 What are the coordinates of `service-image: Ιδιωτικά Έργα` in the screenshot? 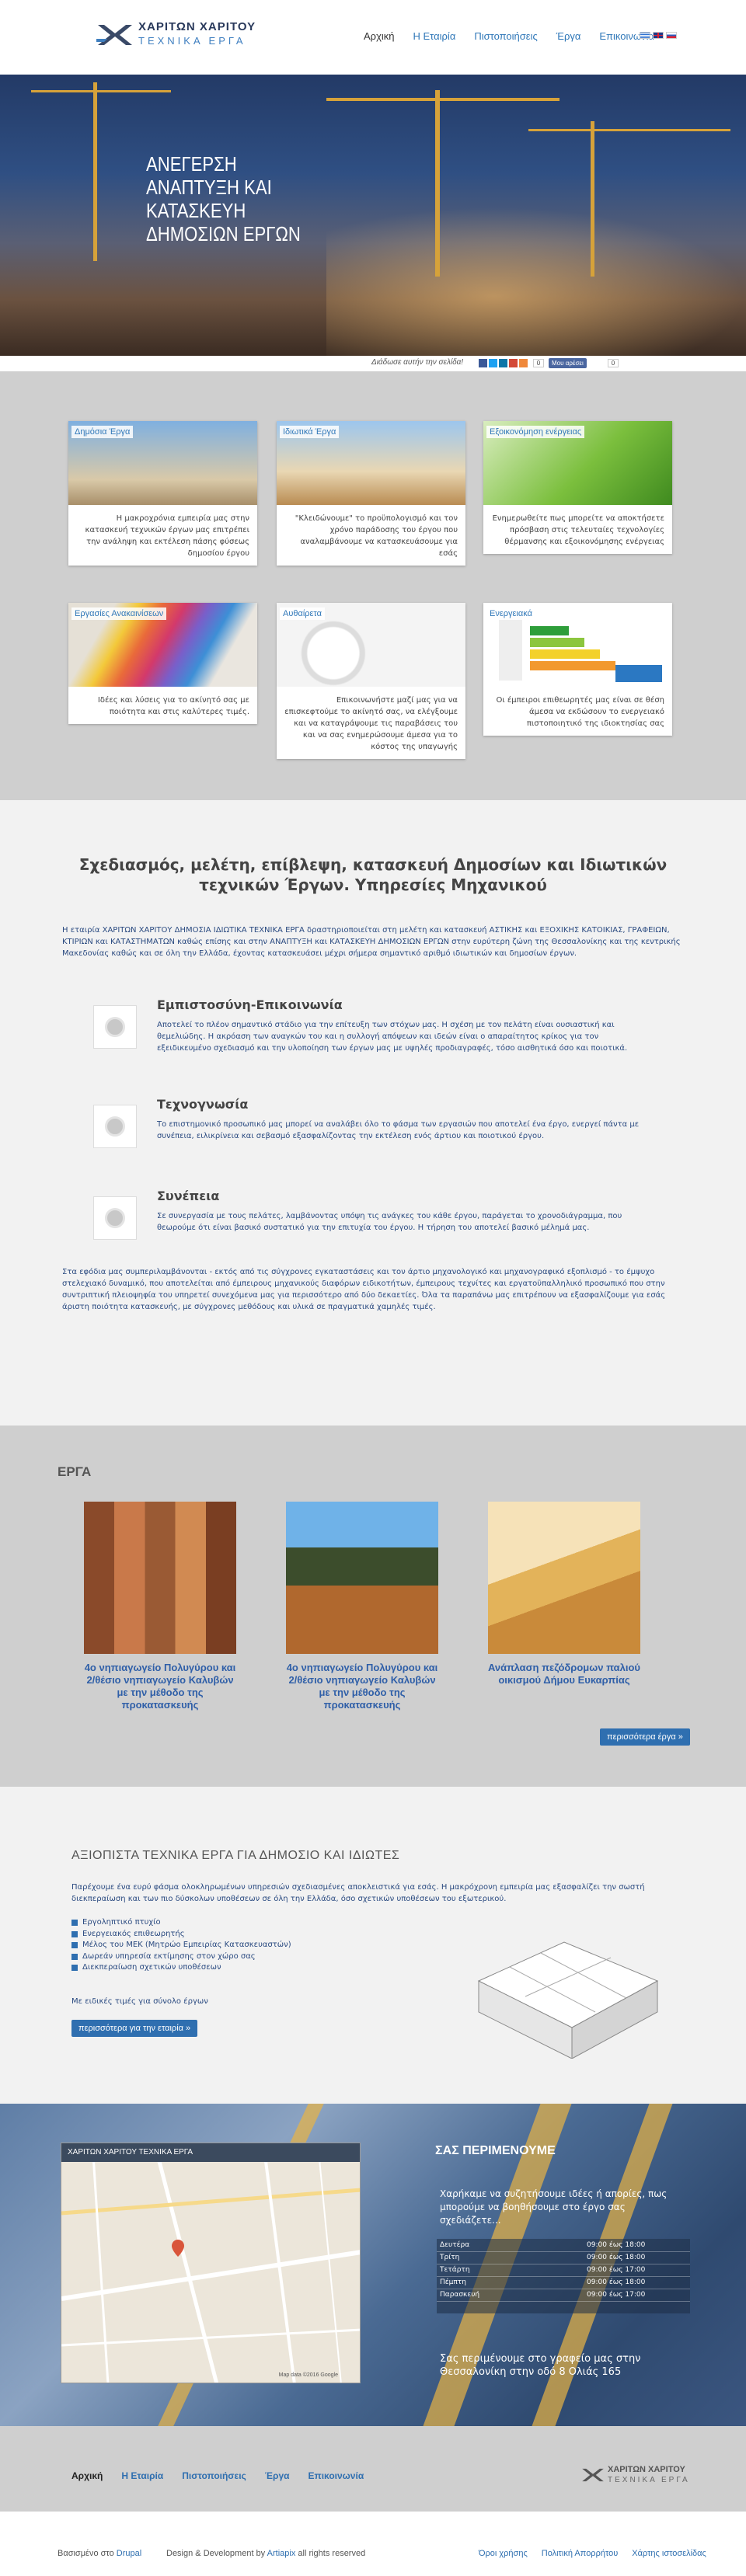 It's located at (371, 463).